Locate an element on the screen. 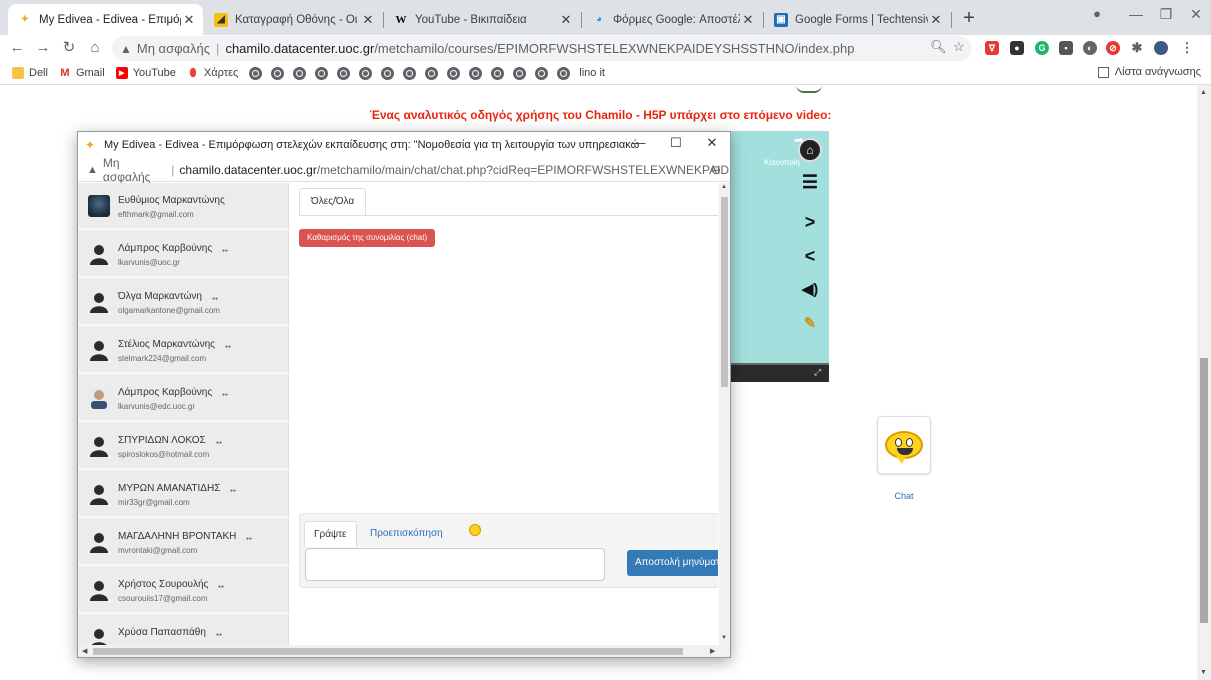  chat-tool-icon is located at coordinates (904, 445).